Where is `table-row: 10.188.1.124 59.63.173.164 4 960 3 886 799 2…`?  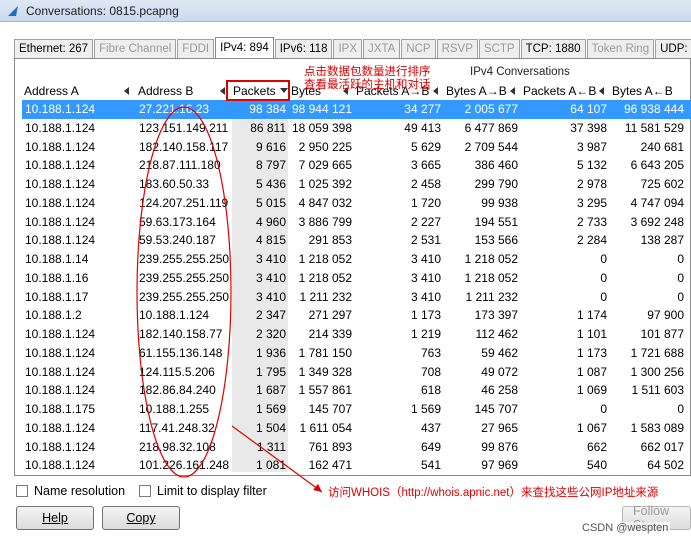 table-row: 10.188.1.124 59.63.173.164 4 960 3 886 799 2… is located at coordinates (356, 222).